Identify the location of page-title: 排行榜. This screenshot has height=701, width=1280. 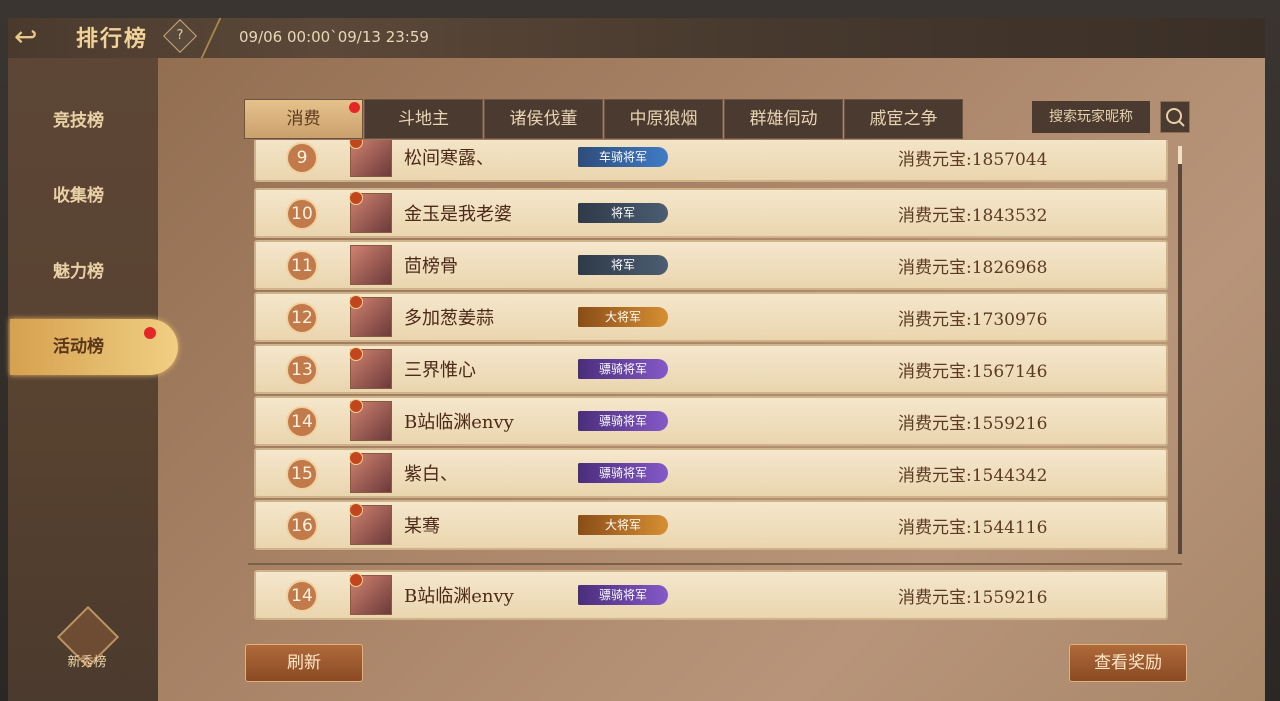
(112, 39).